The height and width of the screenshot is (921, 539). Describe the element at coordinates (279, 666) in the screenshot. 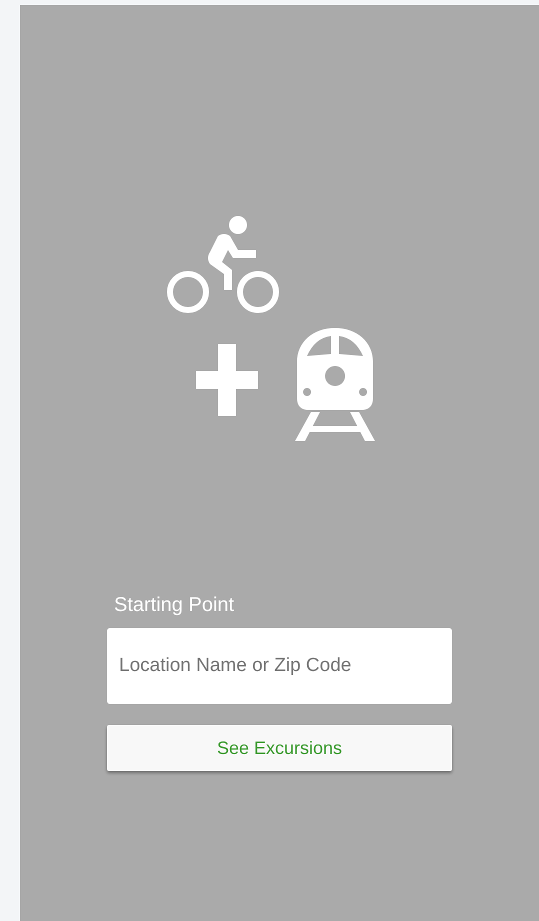

I see `location-field: Location Name or Zip Code` at that location.